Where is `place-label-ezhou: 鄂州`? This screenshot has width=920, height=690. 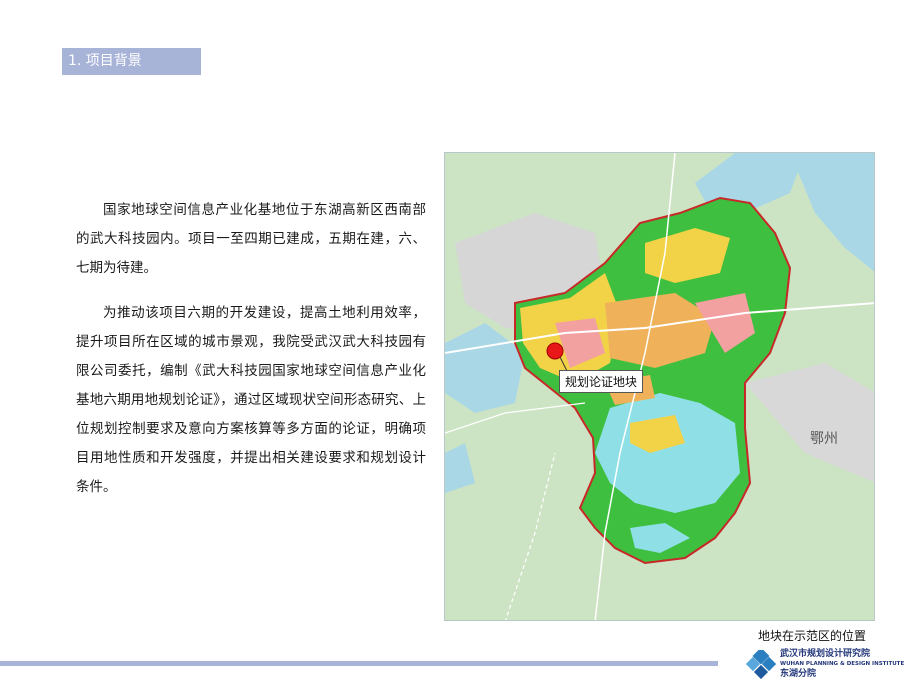 place-label-ezhou: 鄂州 is located at coordinates (824, 439).